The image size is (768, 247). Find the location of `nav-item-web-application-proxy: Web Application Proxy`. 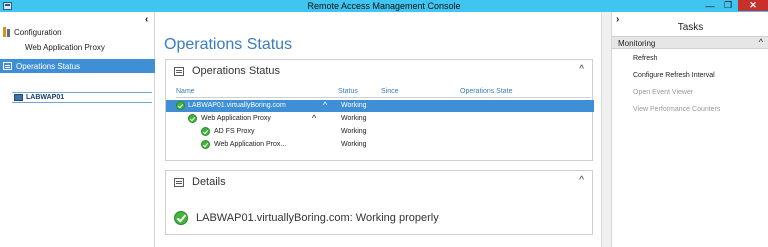

nav-item-web-application-proxy: Web Application Proxy is located at coordinates (65, 47).